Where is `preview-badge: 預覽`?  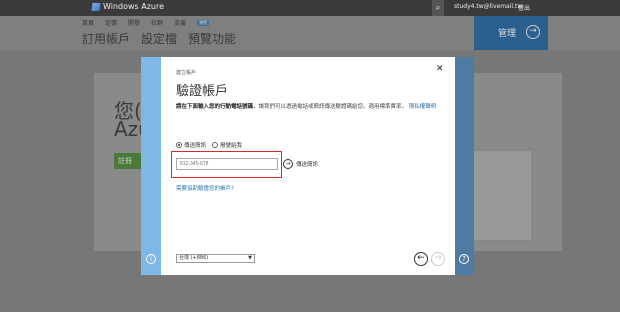
preview-badge: 預覽 is located at coordinates (203, 22).